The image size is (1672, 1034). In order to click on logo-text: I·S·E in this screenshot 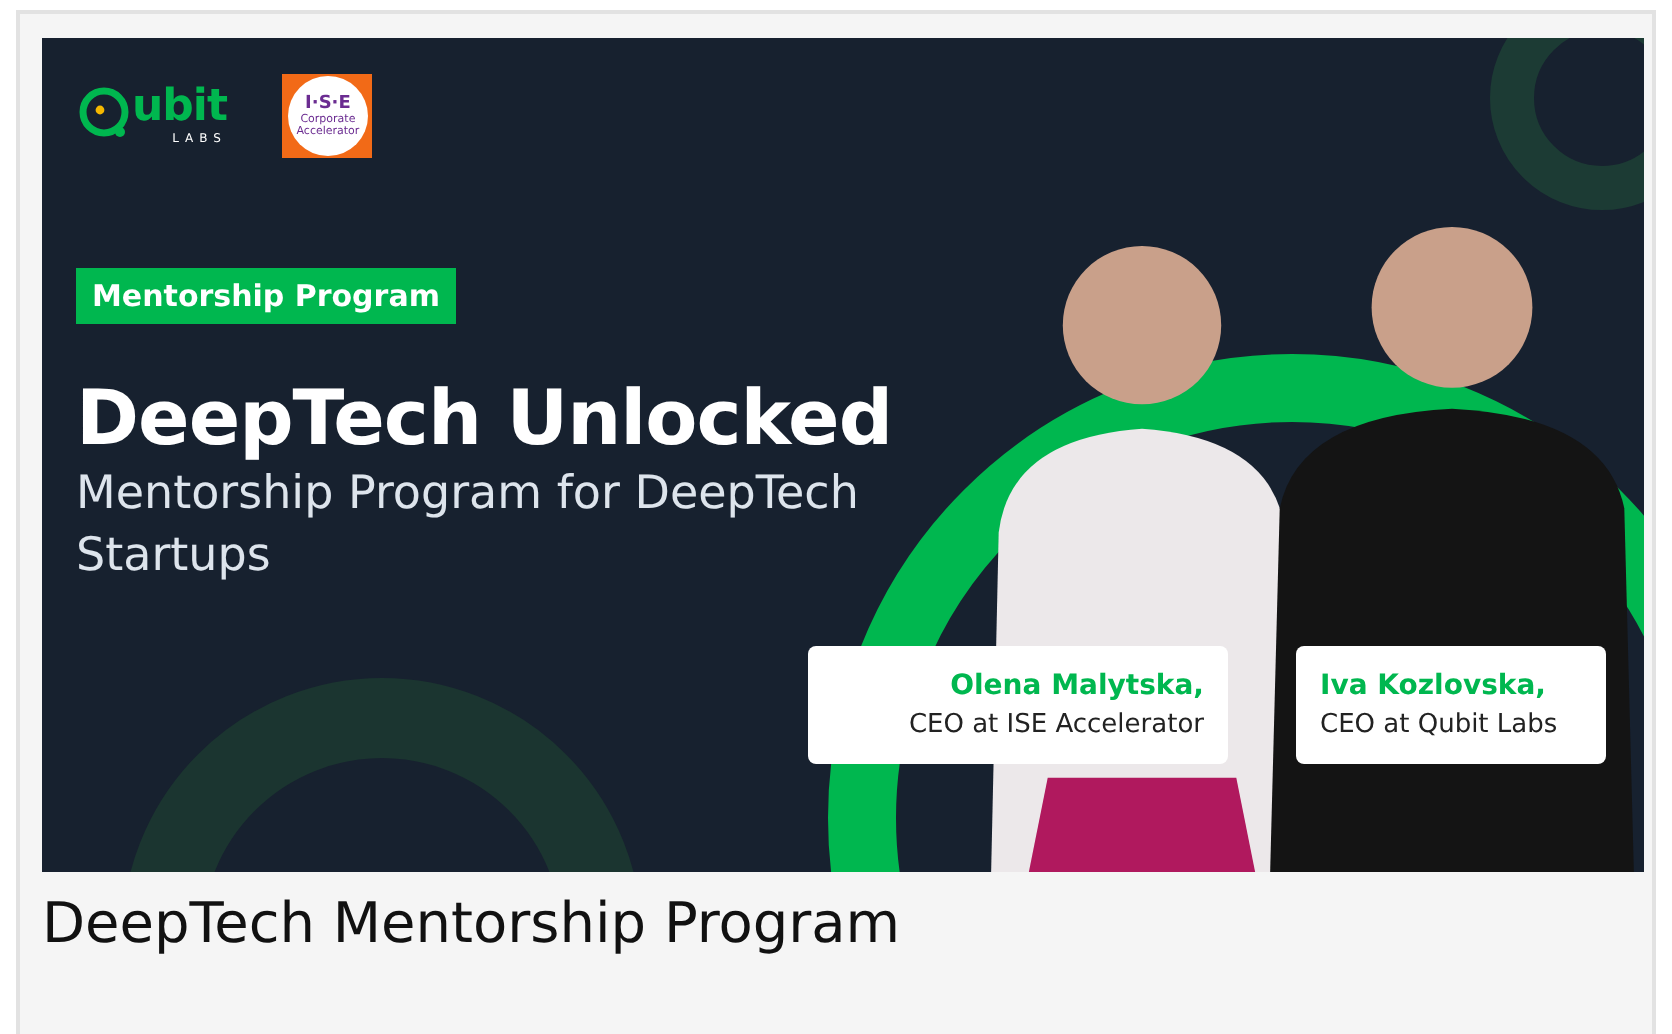, I will do `click(328, 104)`.